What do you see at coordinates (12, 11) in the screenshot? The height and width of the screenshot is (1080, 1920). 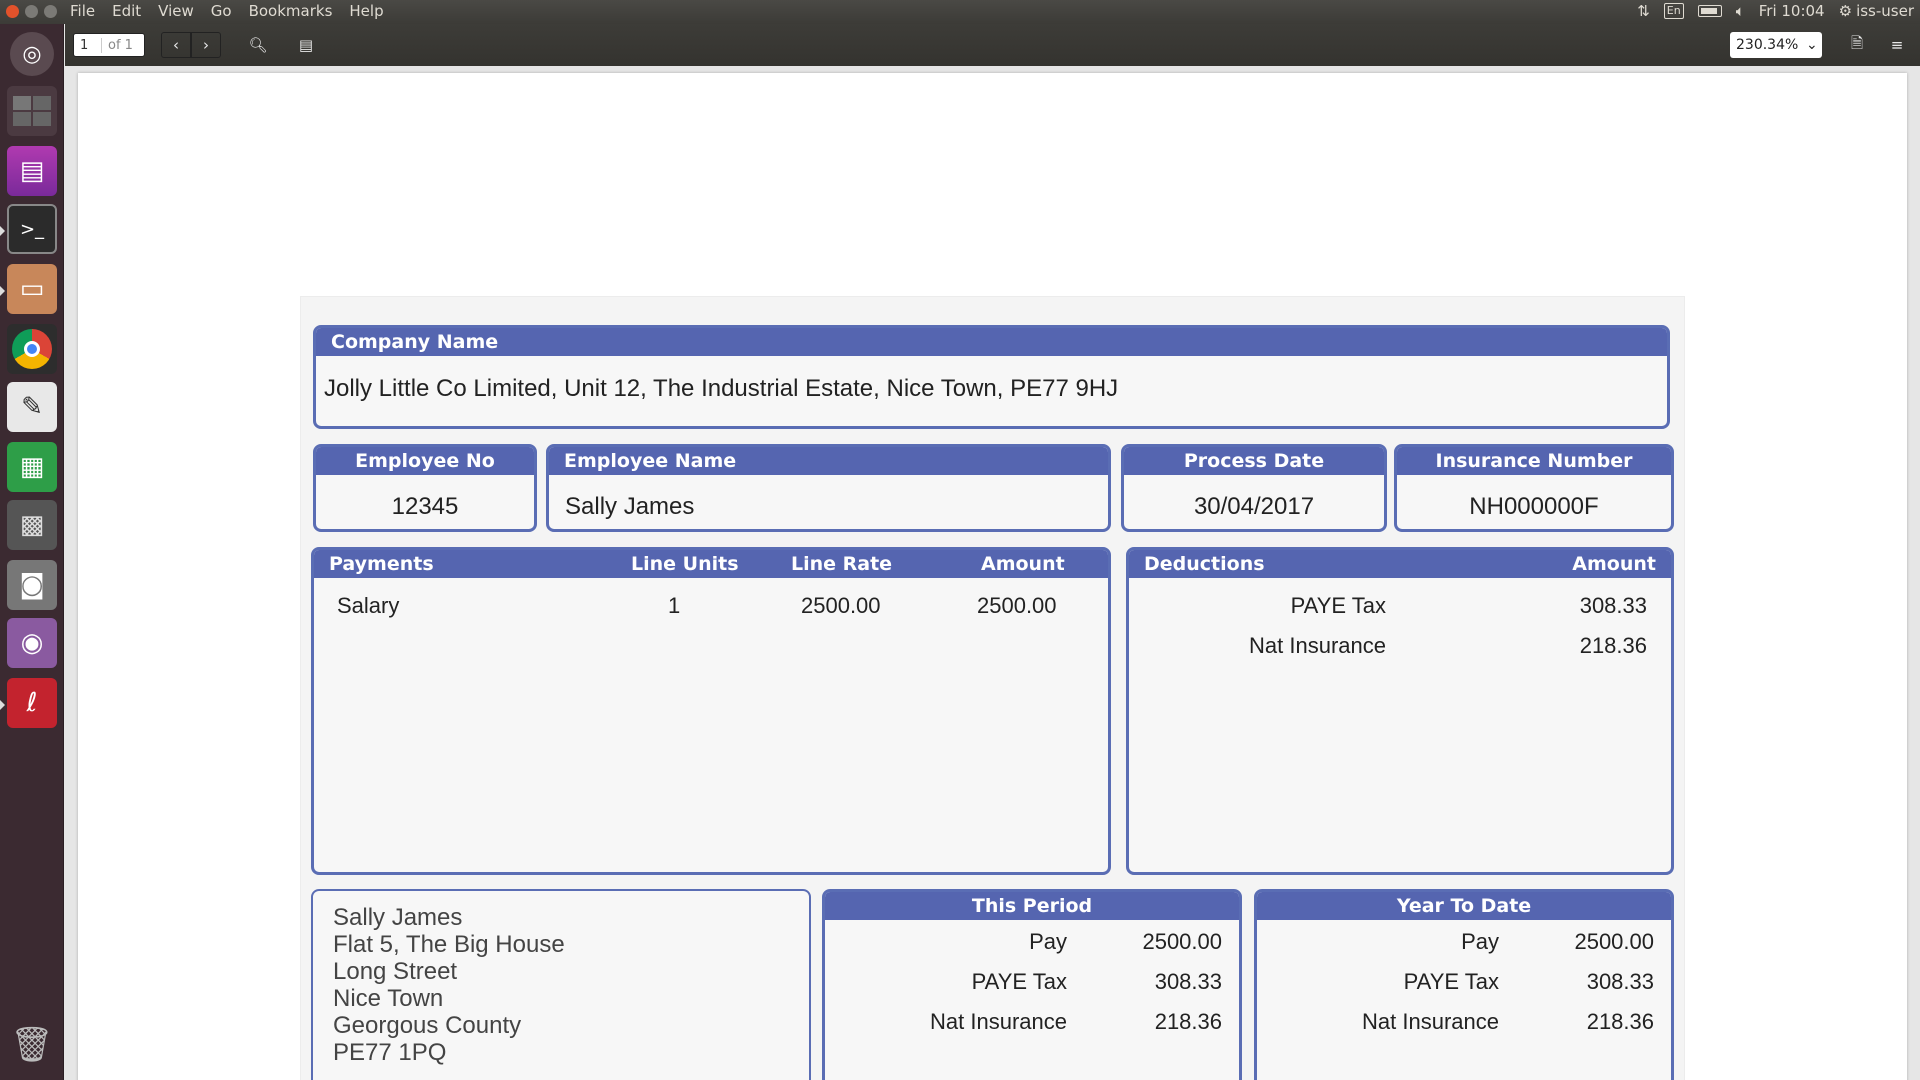 I see `close-window-icon` at bounding box center [12, 11].